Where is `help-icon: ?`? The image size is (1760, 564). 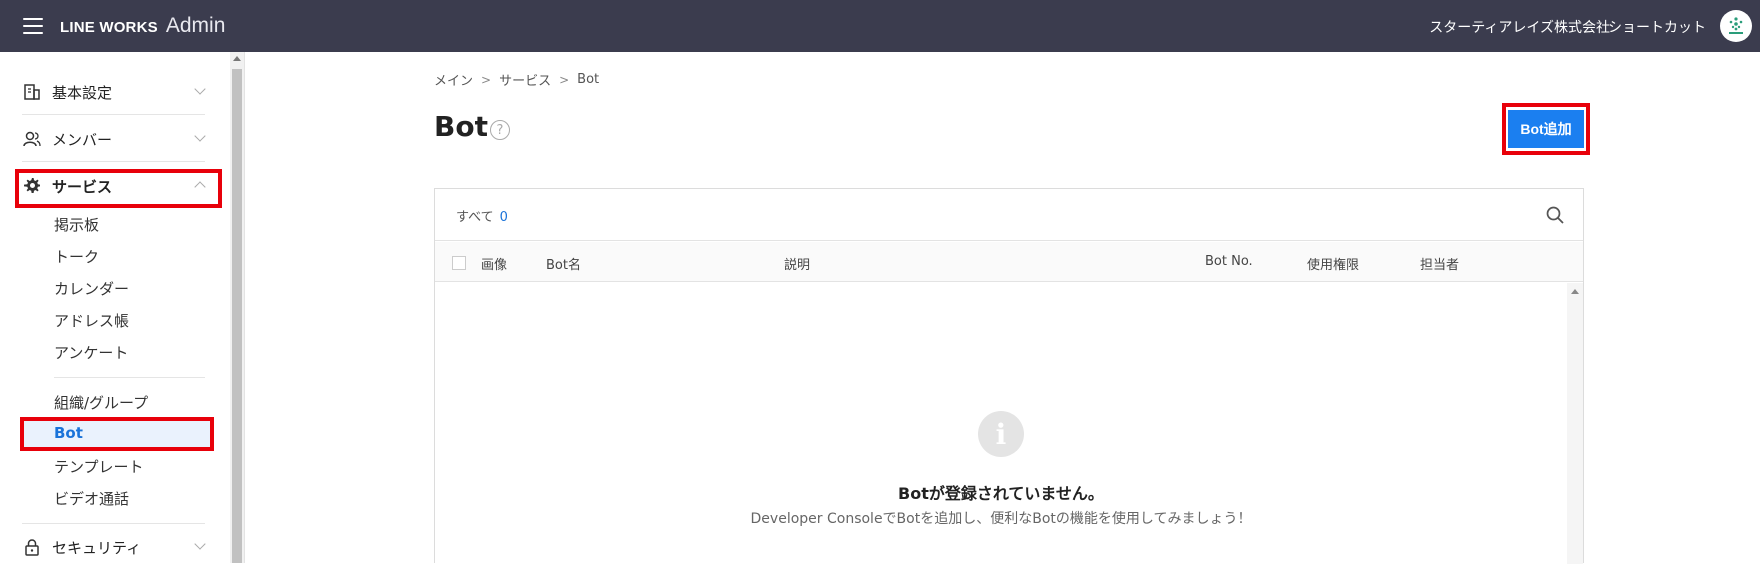
help-icon: ? is located at coordinates (500, 130).